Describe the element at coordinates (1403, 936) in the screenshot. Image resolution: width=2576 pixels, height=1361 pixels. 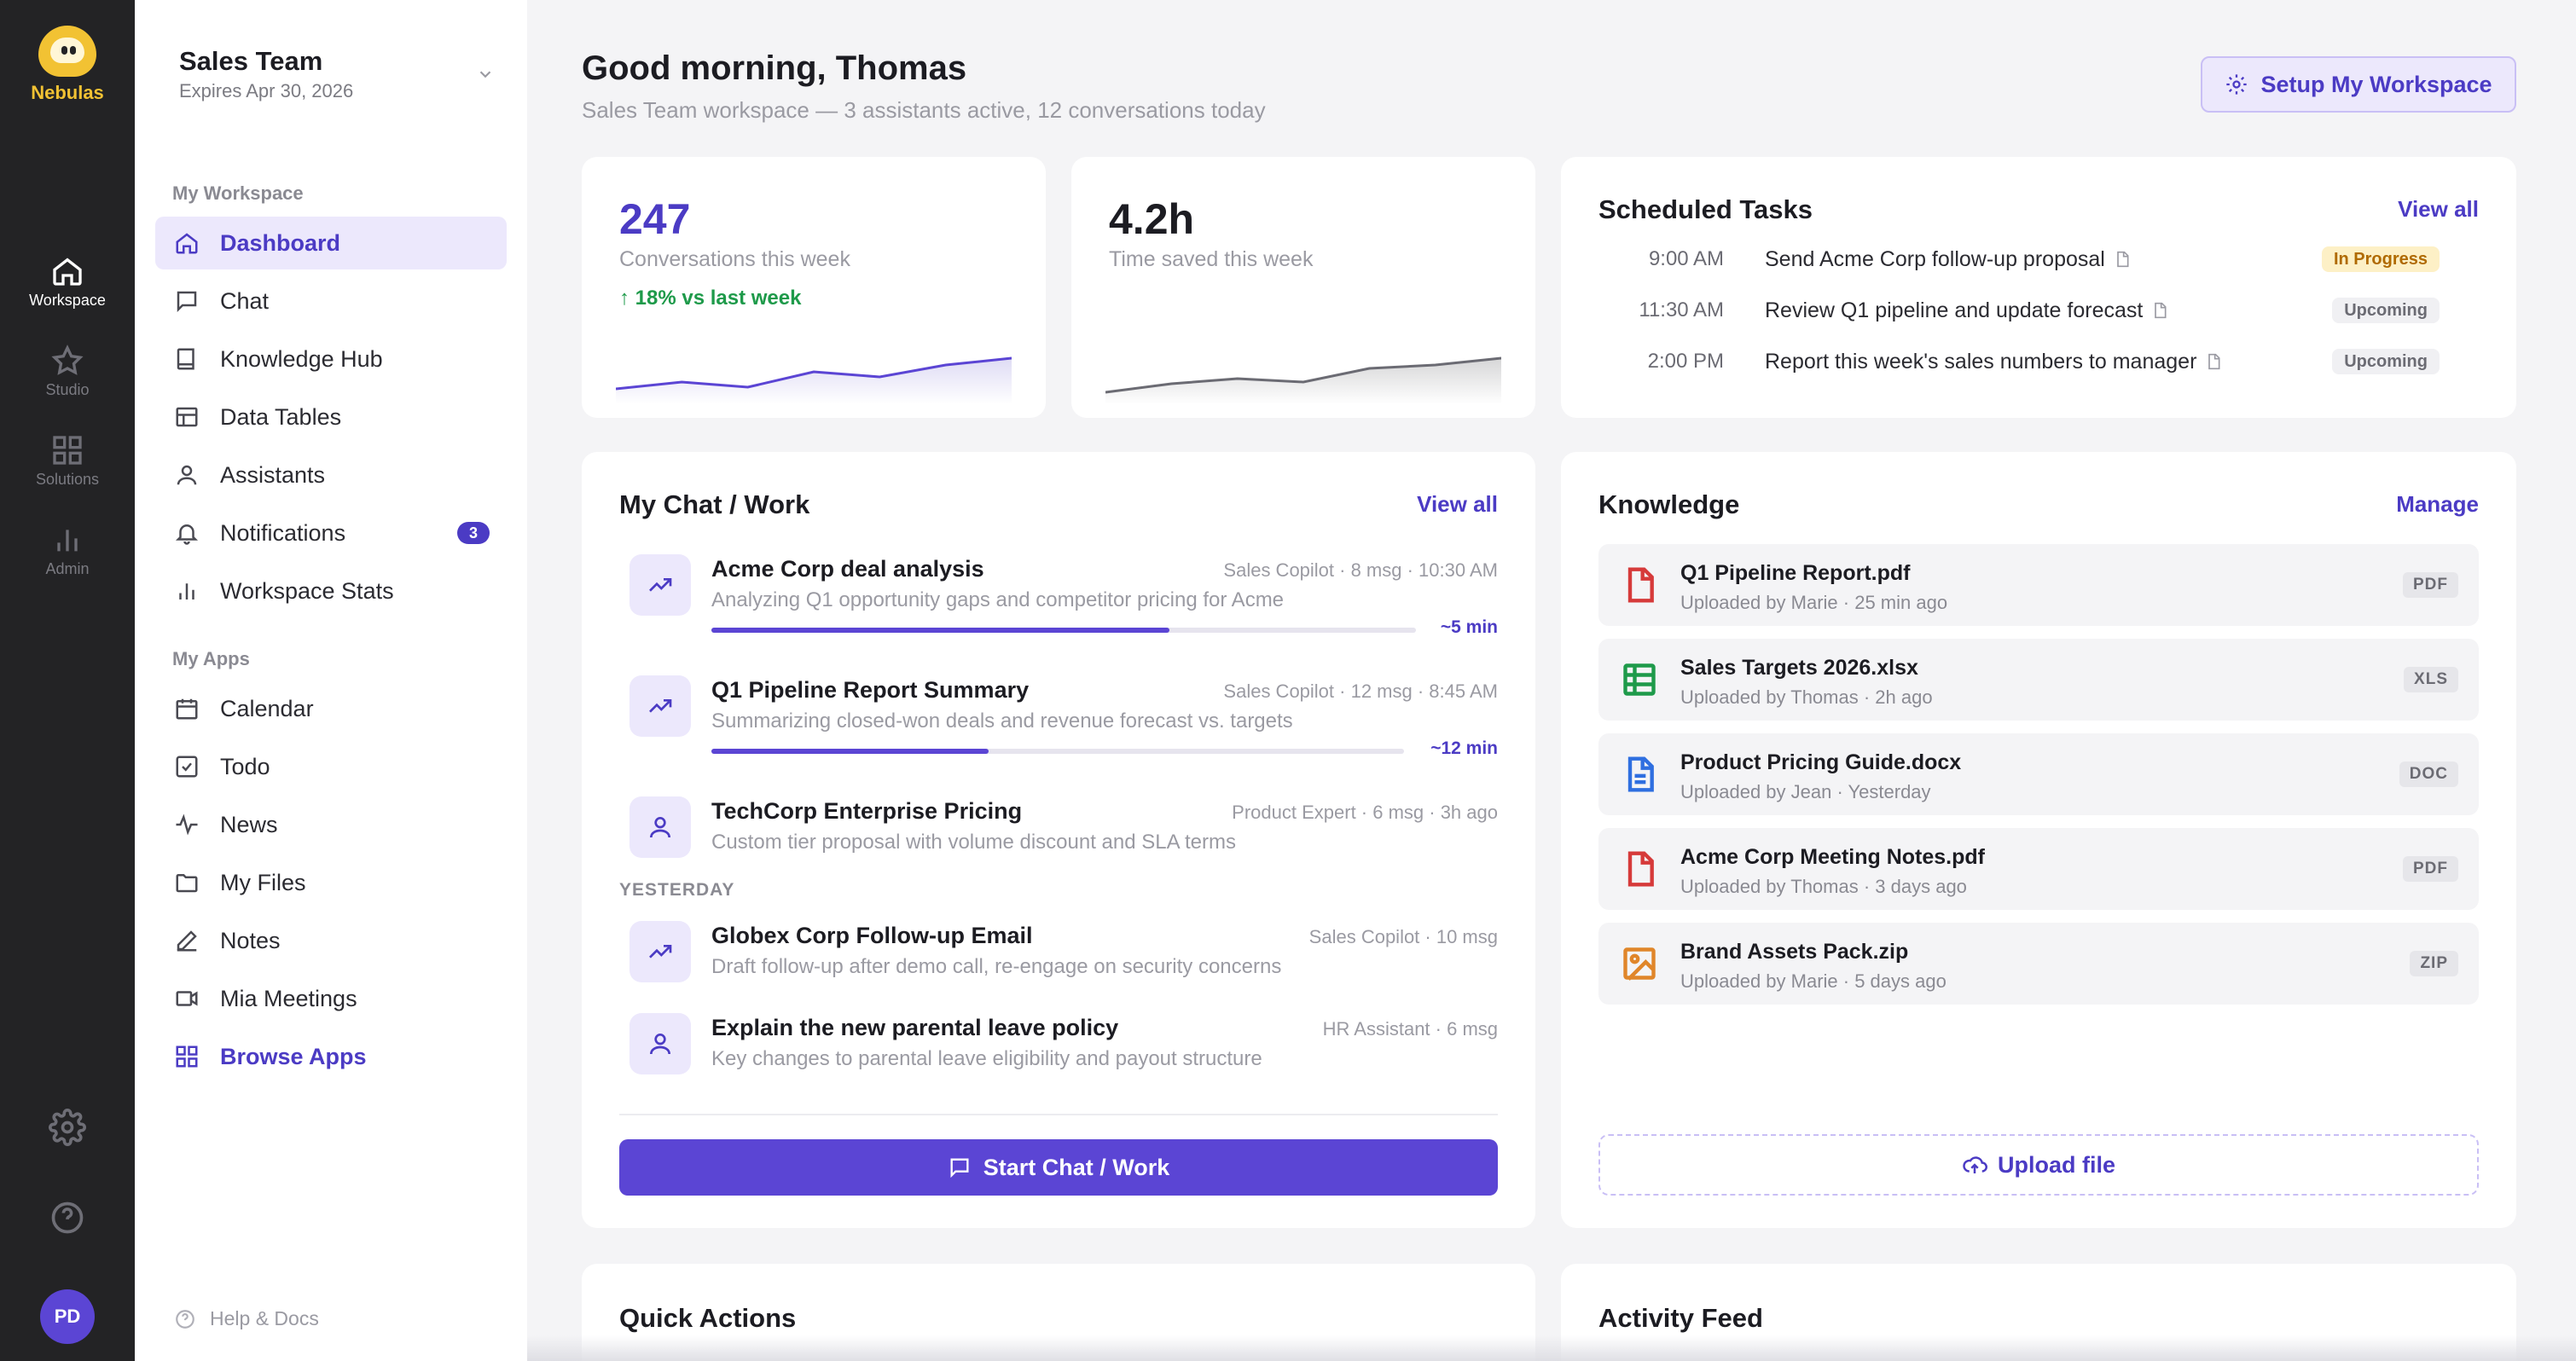
I see `chat-meta: Sales Copilot · 10 msg` at that location.